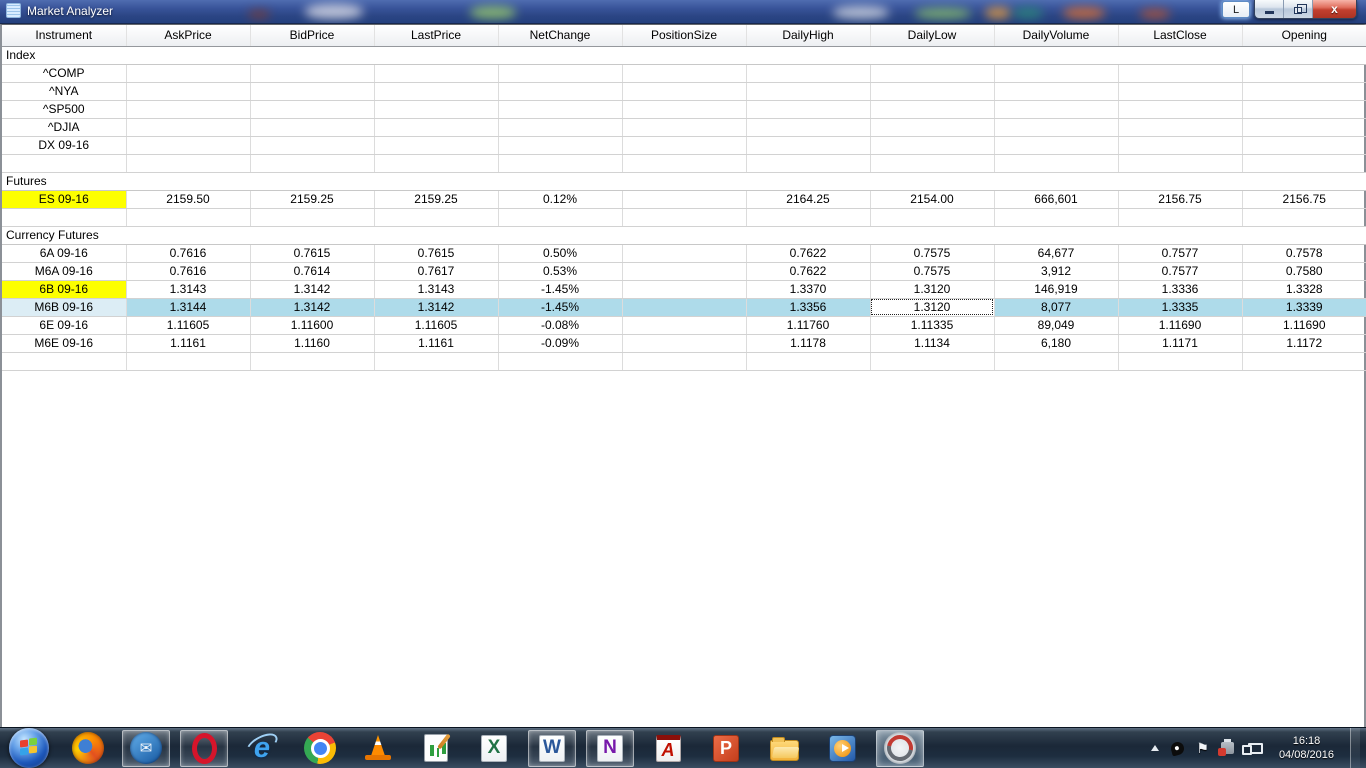  I want to click on value-cell: 2159.50, so click(188, 199).